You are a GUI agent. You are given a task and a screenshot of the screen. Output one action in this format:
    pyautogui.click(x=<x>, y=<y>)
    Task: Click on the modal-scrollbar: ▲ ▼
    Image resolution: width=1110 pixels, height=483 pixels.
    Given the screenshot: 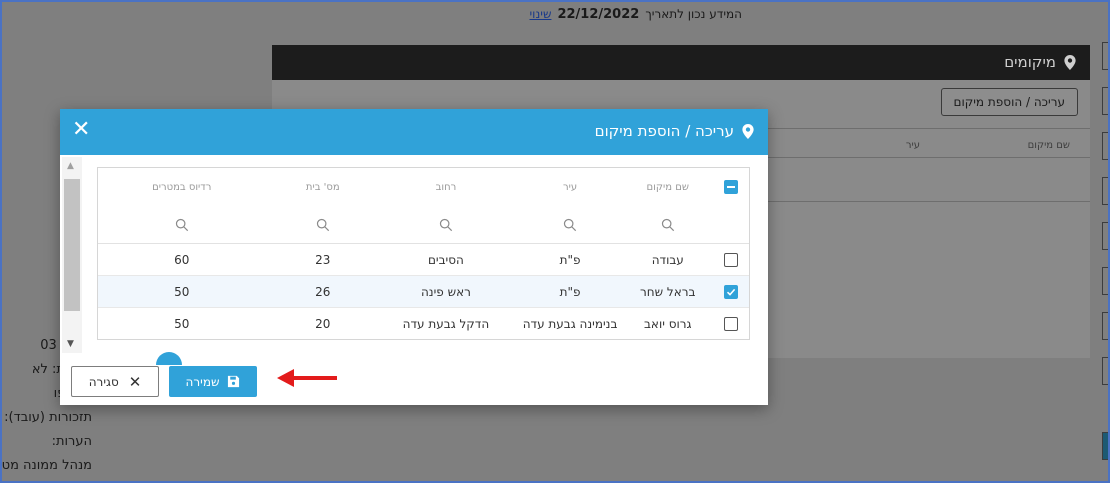 What is the action you would take?
    pyautogui.click(x=72, y=255)
    